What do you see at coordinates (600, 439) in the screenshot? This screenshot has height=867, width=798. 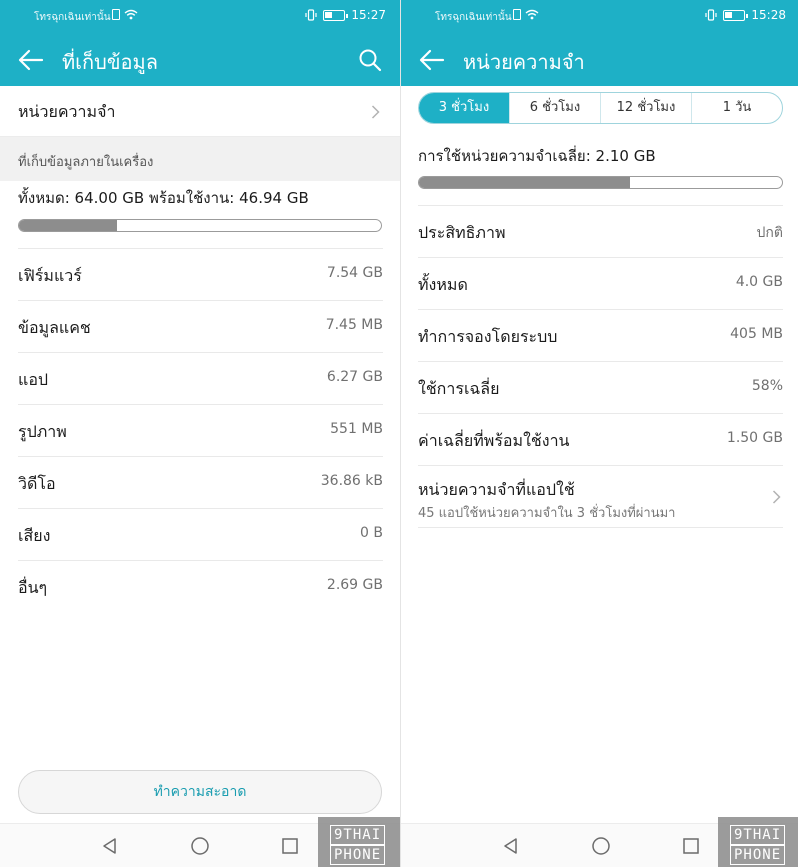 I see `memory-stat-row: ค่าเฉลี่ยที่พร้อมใช้งาน 1.50 GB` at bounding box center [600, 439].